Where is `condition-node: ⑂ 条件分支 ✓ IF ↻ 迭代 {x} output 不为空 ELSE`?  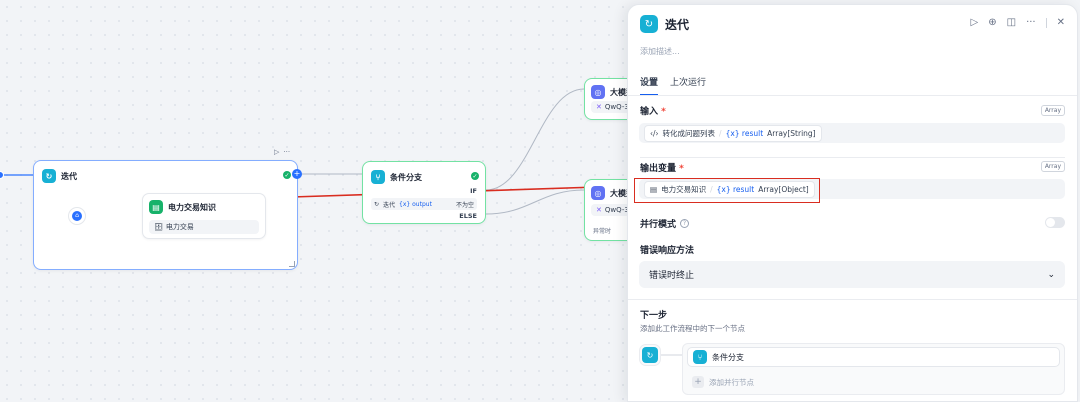
condition-node: ⑂ 条件分支 ✓ IF ↻ 迭代 {x} output 不为空 ELSE is located at coordinates (424, 192).